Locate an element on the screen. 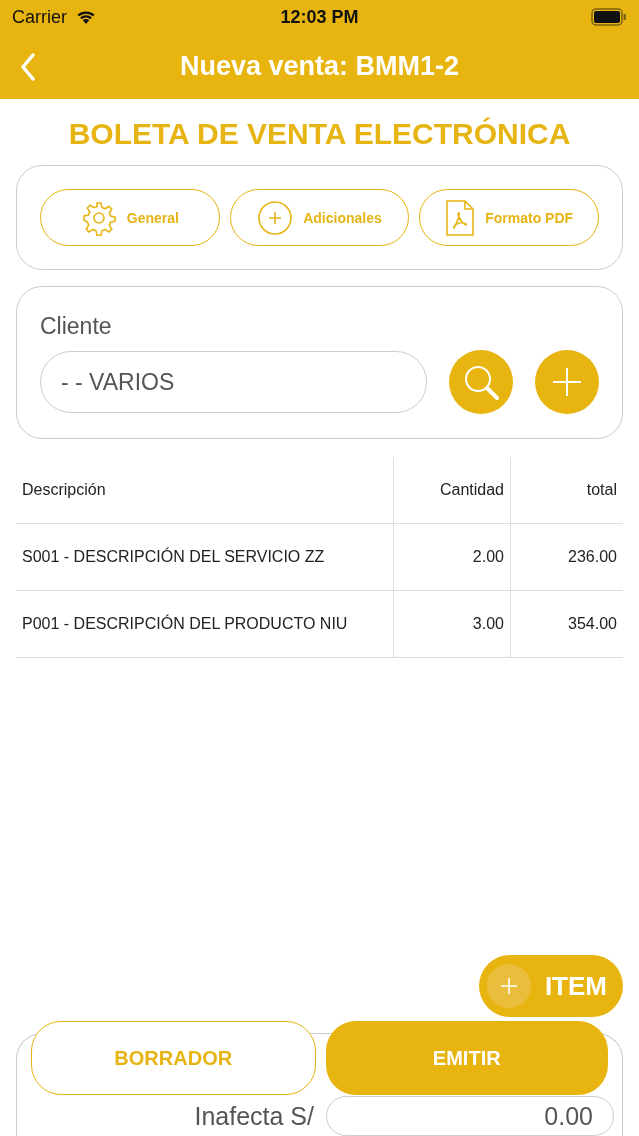  table-cell: S001 - DESCRIPCIÓN DEL SERVICIO ZZ is located at coordinates (205, 557).